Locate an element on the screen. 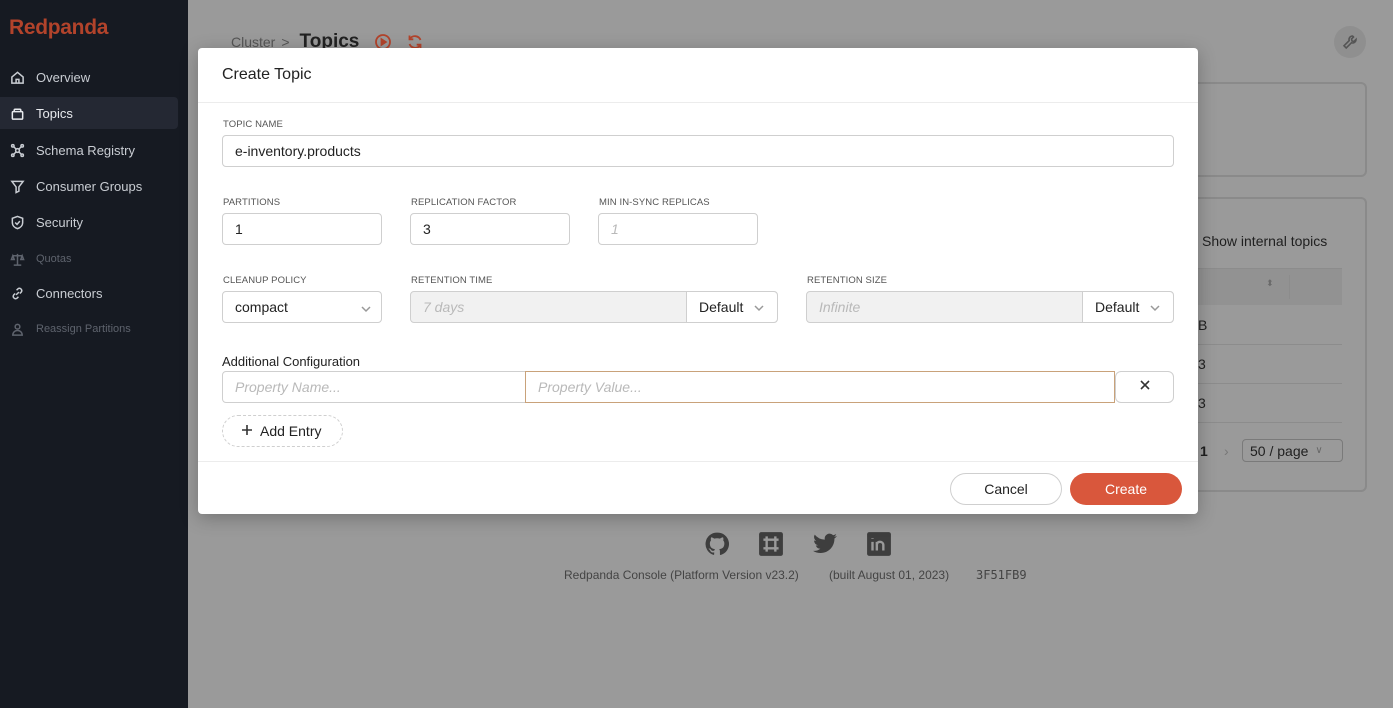 The width and height of the screenshot is (1393, 708). retention-time-label: RETENTION TIME is located at coordinates (452, 280).